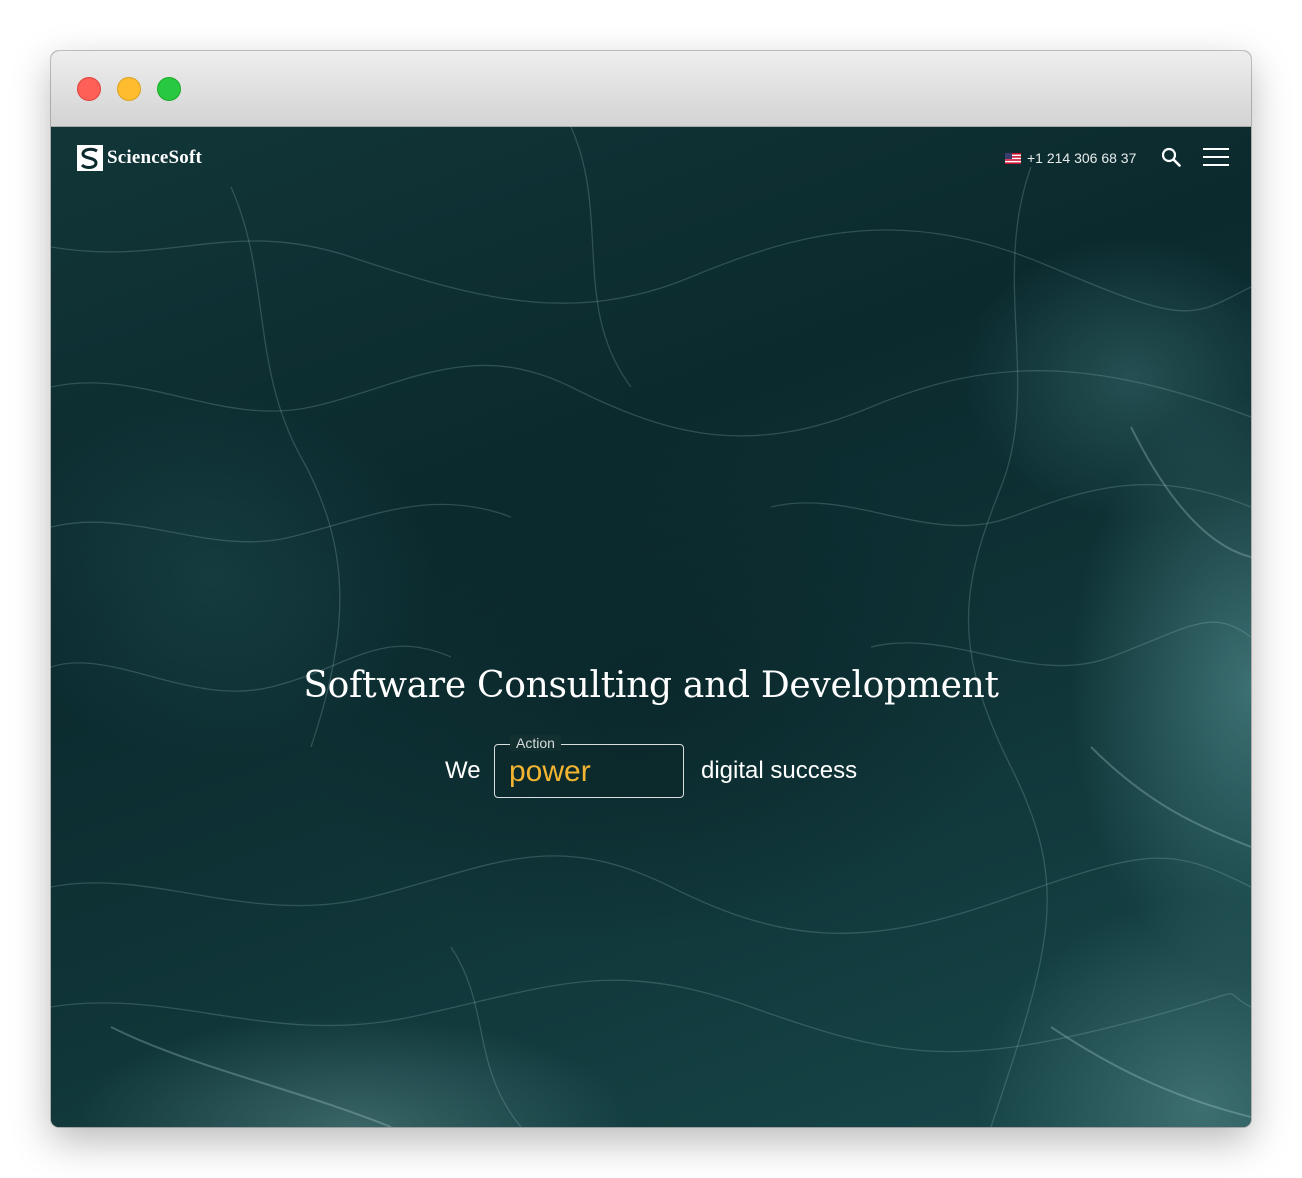 This screenshot has height=1178, width=1302. What do you see at coordinates (779, 770) in the screenshot?
I see `tagline-suffix: digital success` at bounding box center [779, 770].